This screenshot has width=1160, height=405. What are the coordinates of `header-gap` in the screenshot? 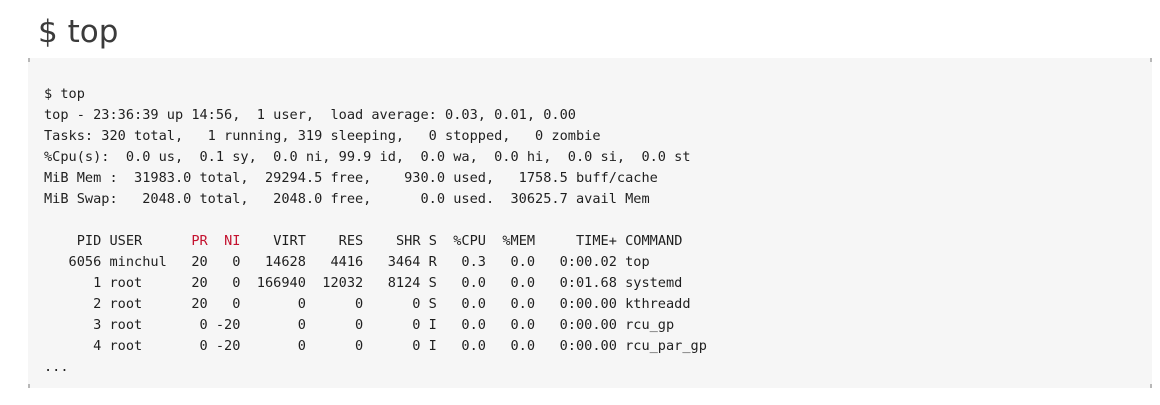 It's located at (216, 241).